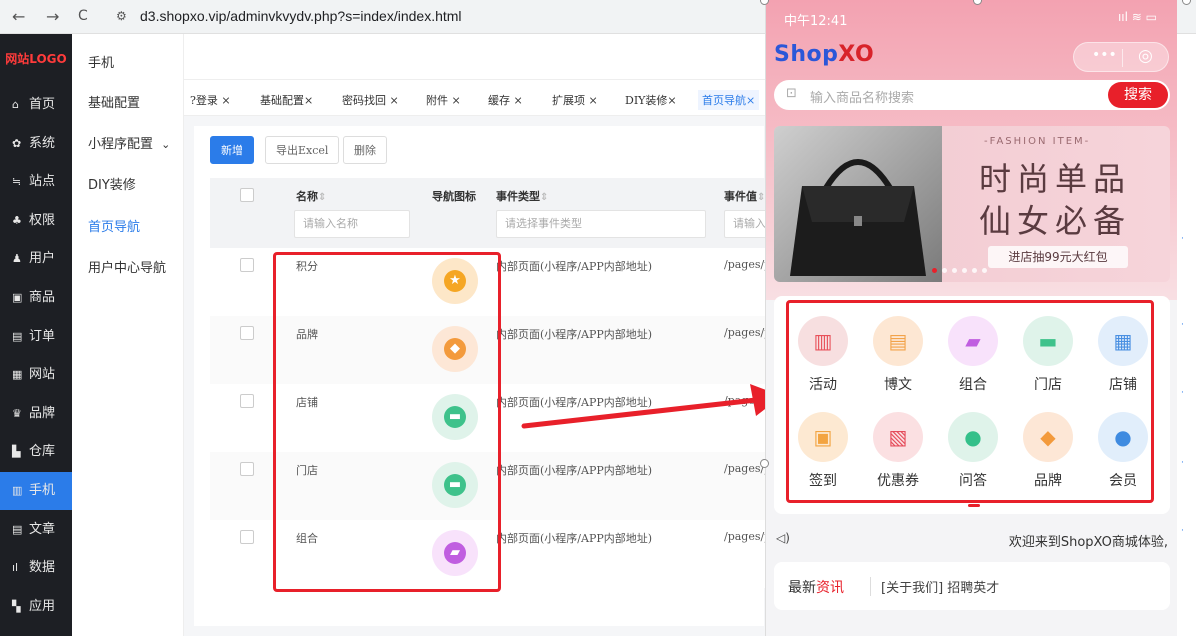 The width and height of the screenshot is (1196, 636). What do you see at coordinates (42, 336) in the screenshot?
I see `sidebar-item-label: 订单` at bounding box center [42, 336].